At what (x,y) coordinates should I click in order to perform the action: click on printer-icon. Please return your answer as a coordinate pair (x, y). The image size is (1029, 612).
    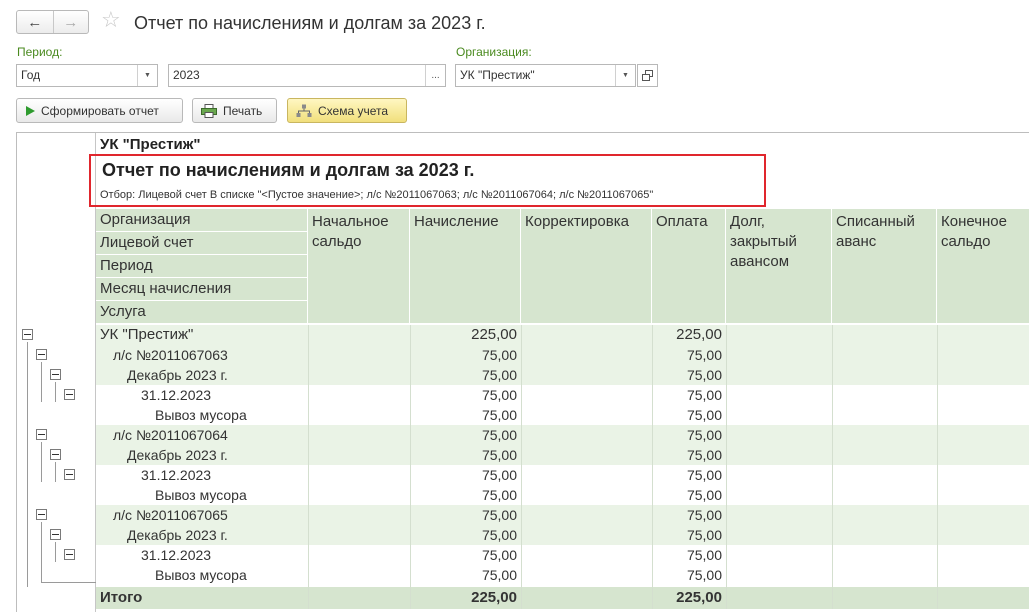
    Looking at the image, I should click on (209, 110).